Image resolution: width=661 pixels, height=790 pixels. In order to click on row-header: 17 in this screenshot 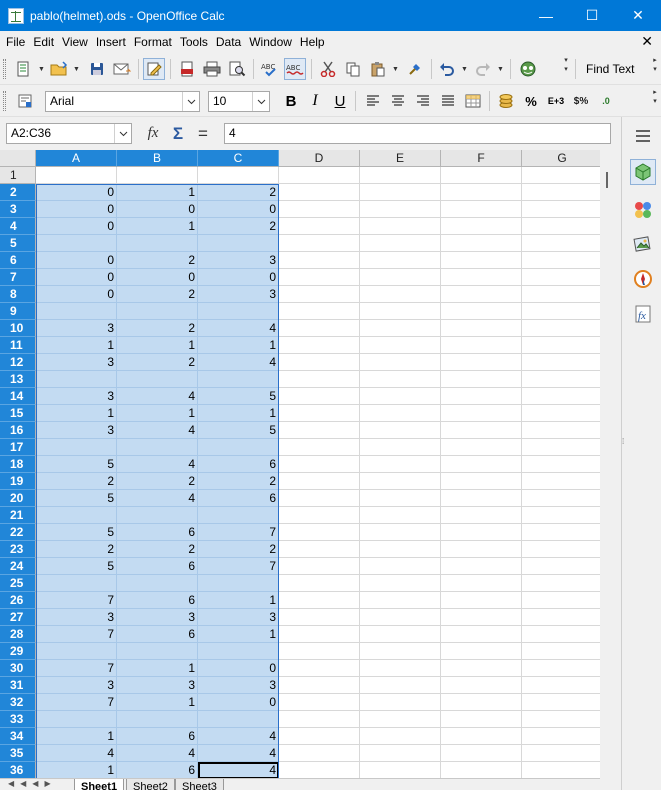, I will do `click(18, 447)`.